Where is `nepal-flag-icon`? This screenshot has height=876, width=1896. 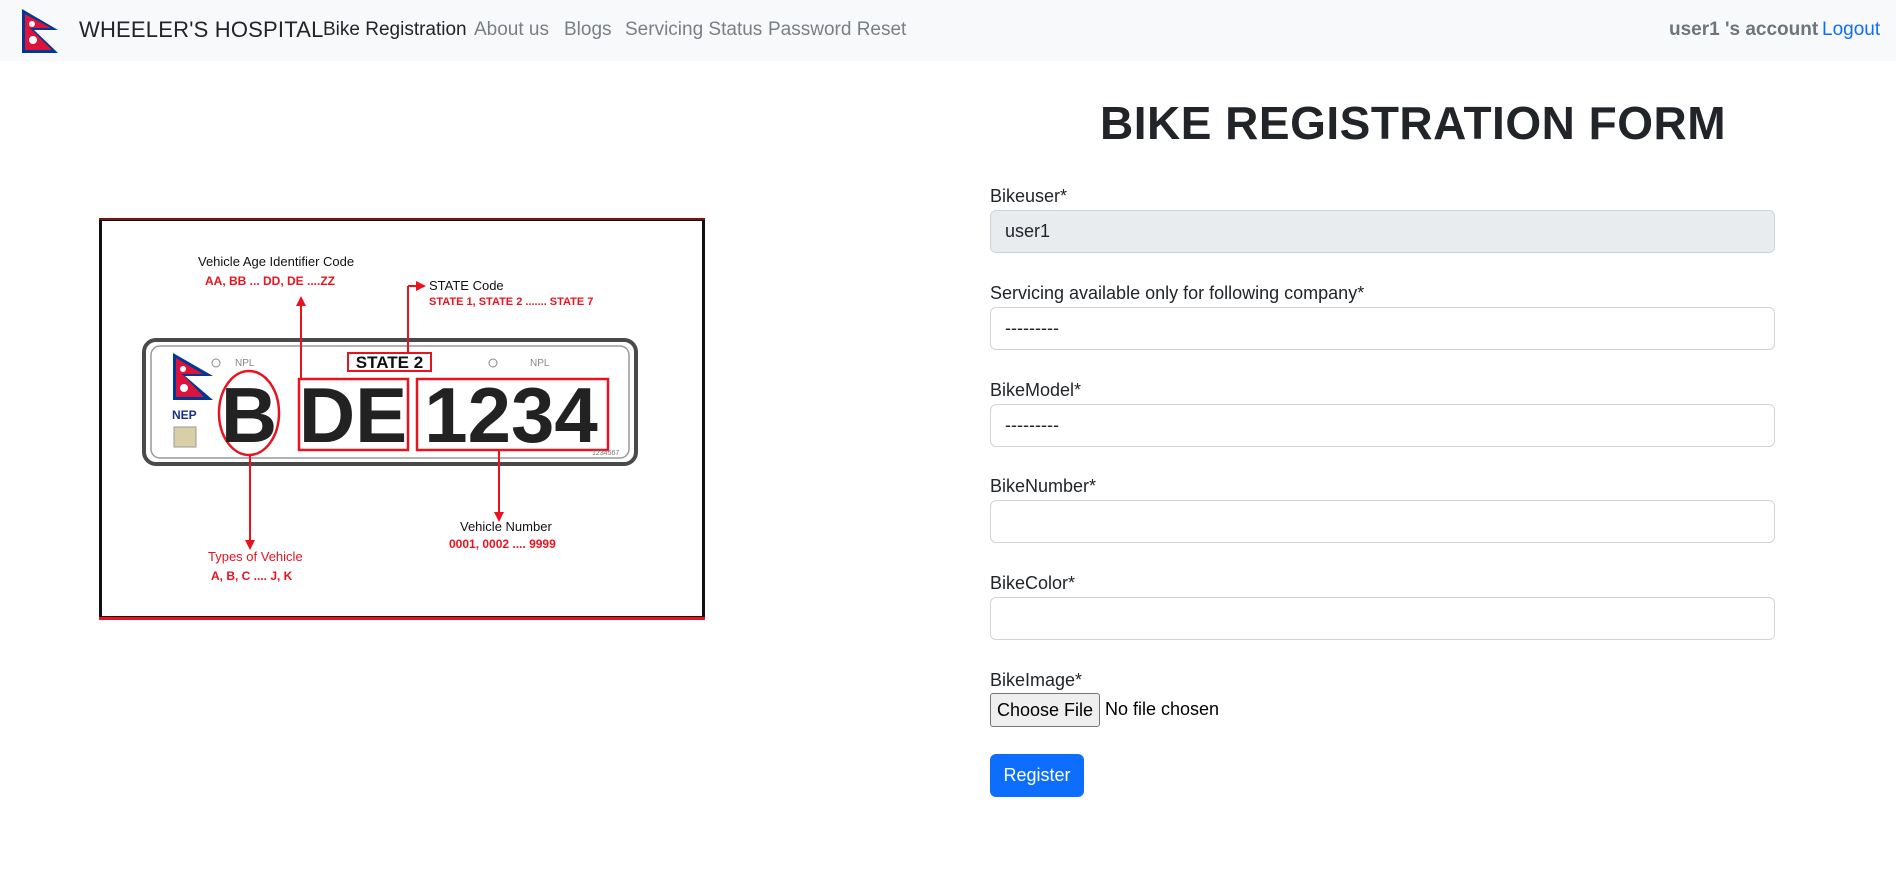
nepal-flag-icon is located at coordinates (41, 31).